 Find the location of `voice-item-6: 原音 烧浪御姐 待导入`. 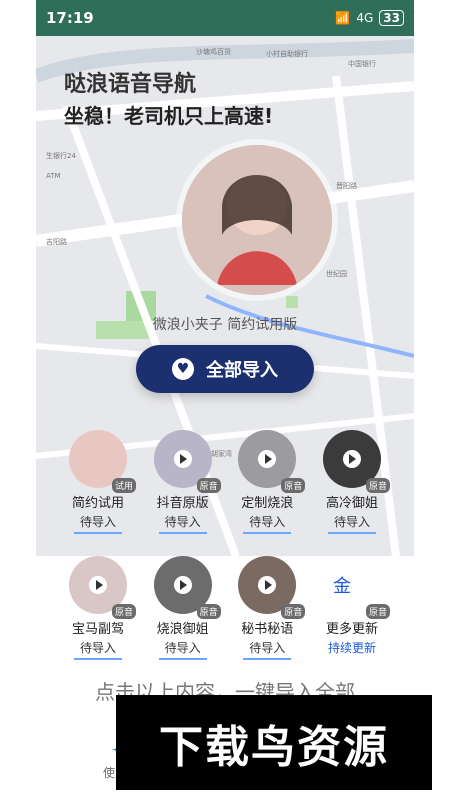

voice-item-6: 原音 烧浪御姐 待导入 is located at coordinates (183, 608).